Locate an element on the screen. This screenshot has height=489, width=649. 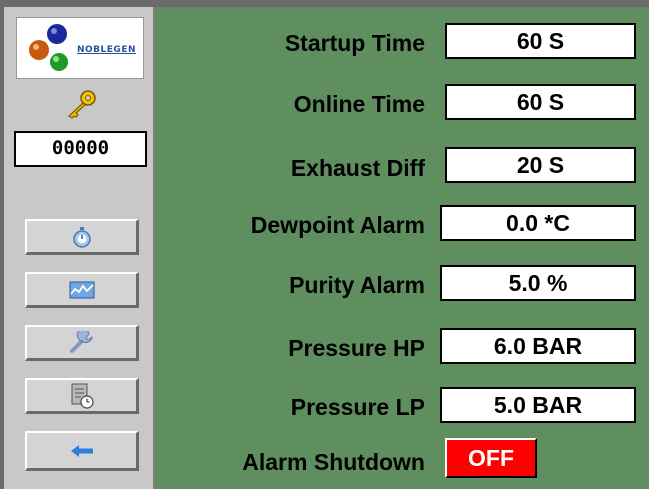
online-time-label: Online Time is located at coordinates (359, 104).